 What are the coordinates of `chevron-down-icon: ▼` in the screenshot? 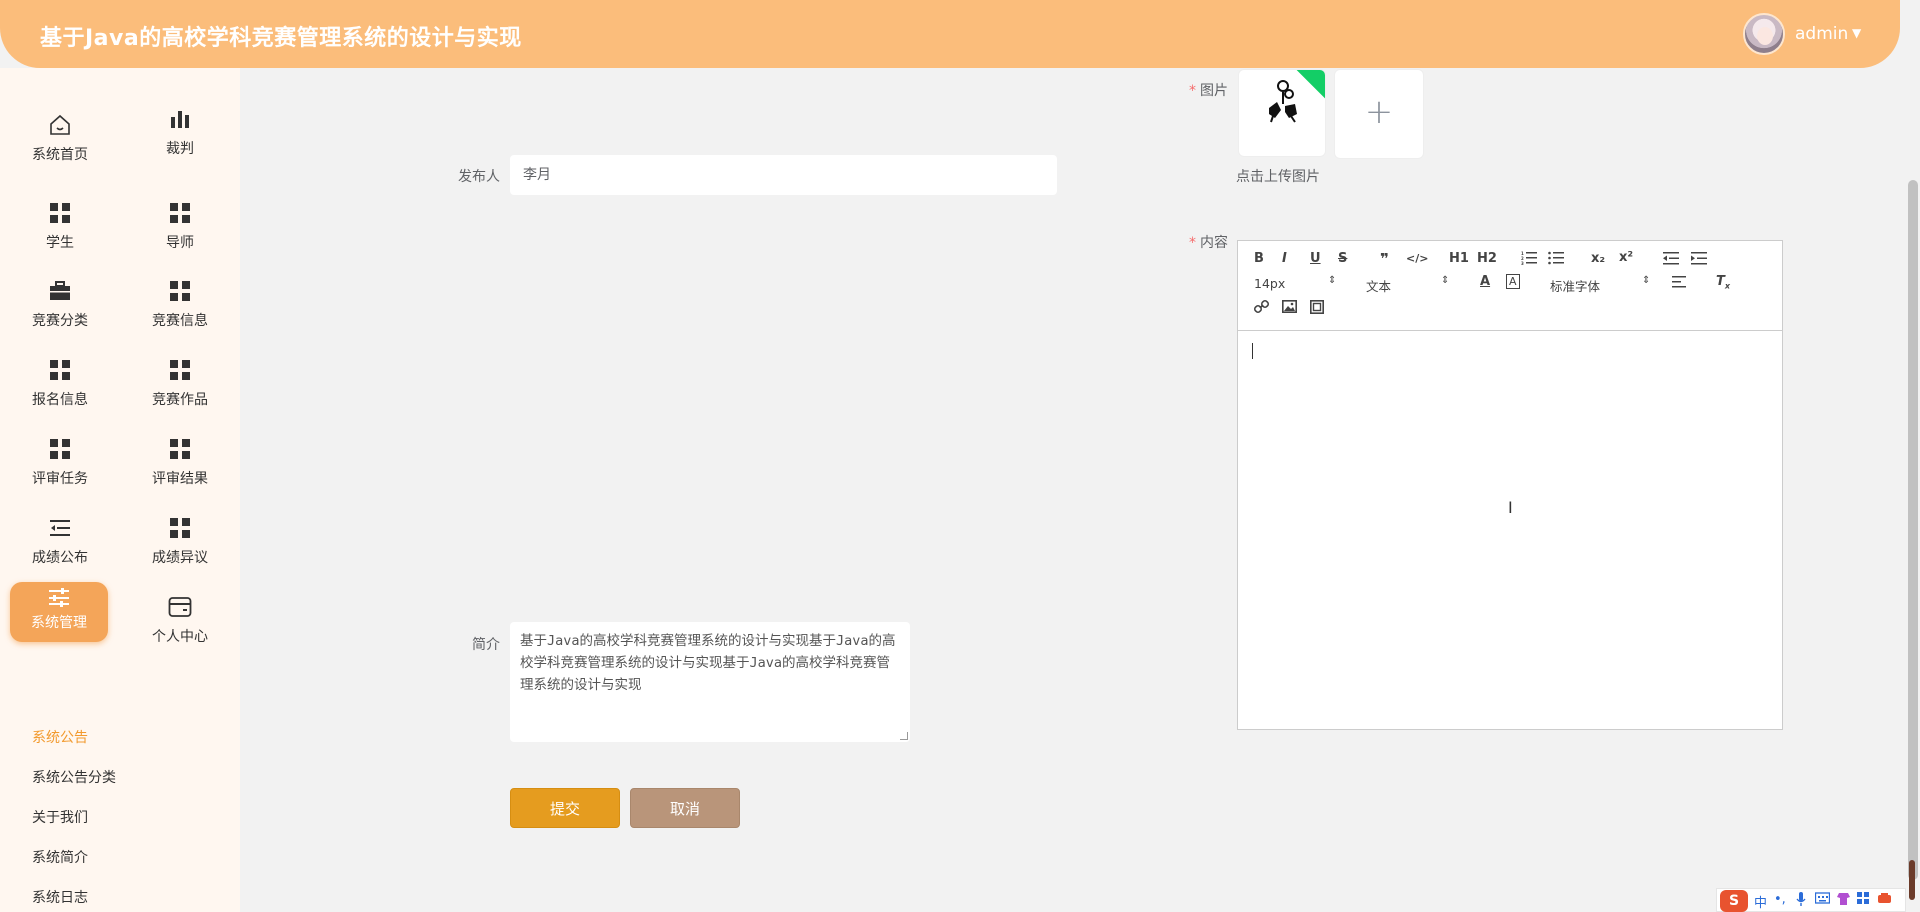 It's located at (1856, 33).